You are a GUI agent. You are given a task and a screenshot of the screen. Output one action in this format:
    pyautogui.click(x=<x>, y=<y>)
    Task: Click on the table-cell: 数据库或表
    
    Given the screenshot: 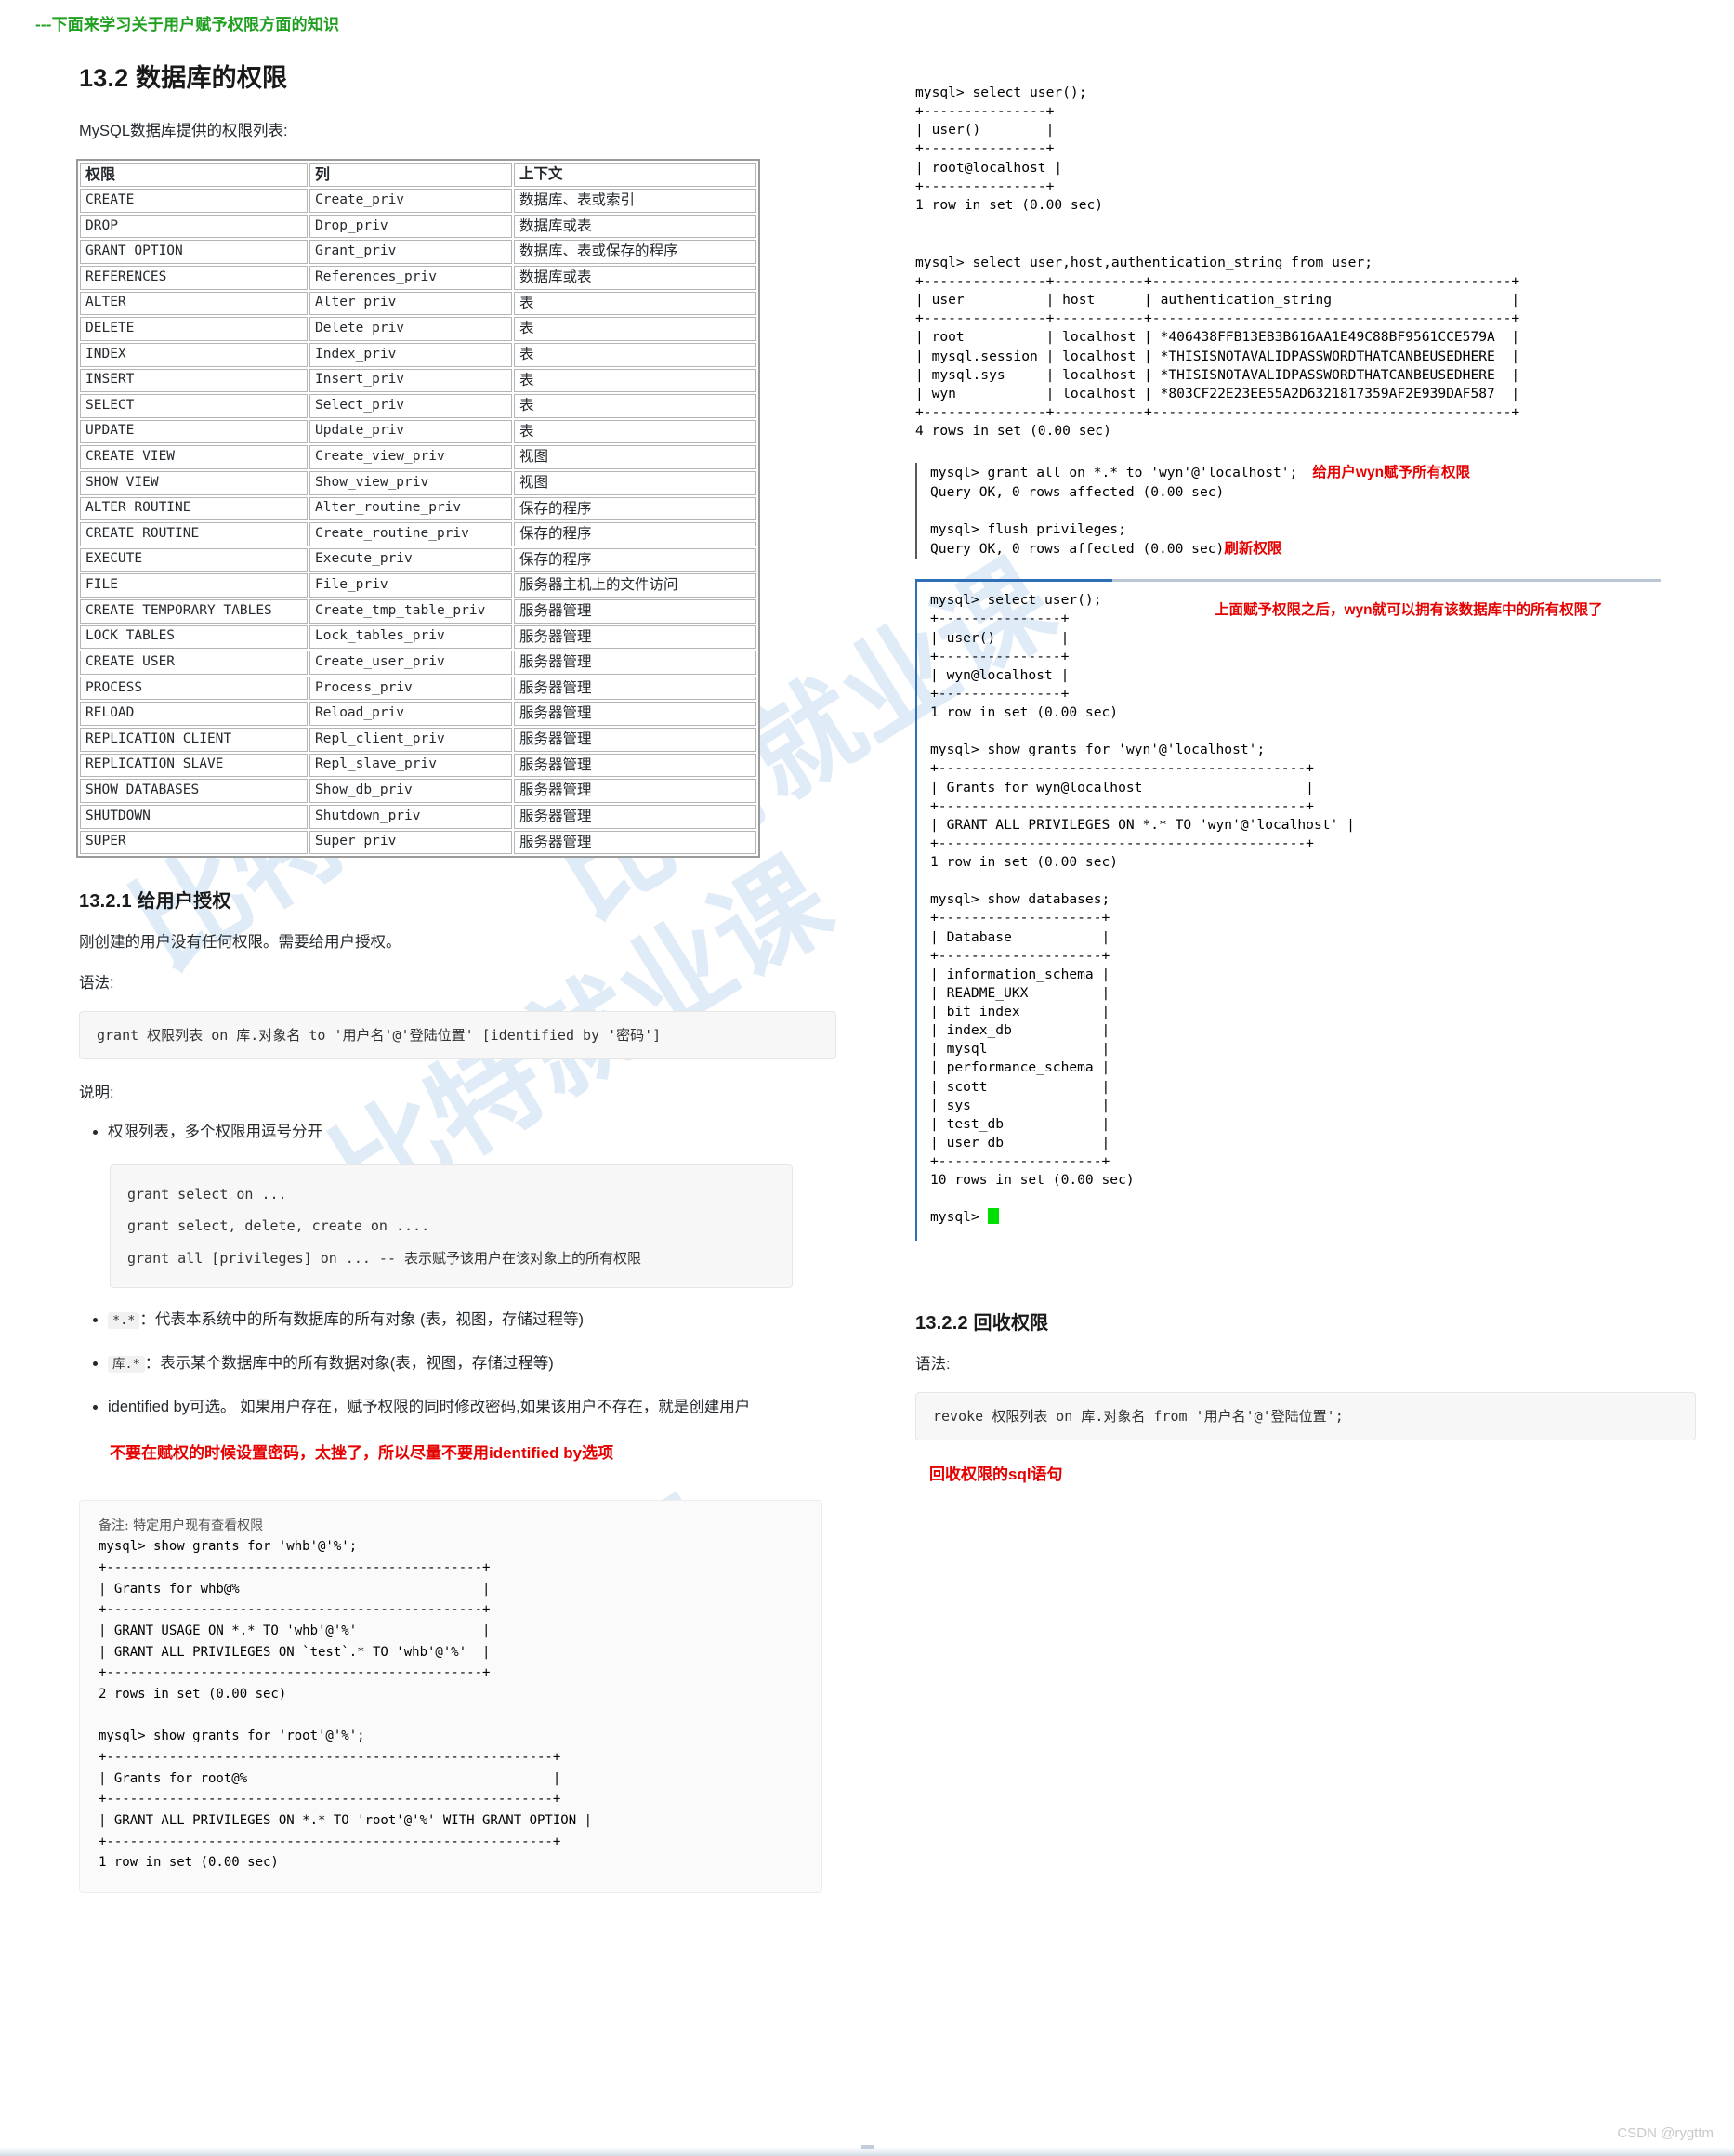 What is the action you would take?
    pyautogui.click(x=635, y=278)
    